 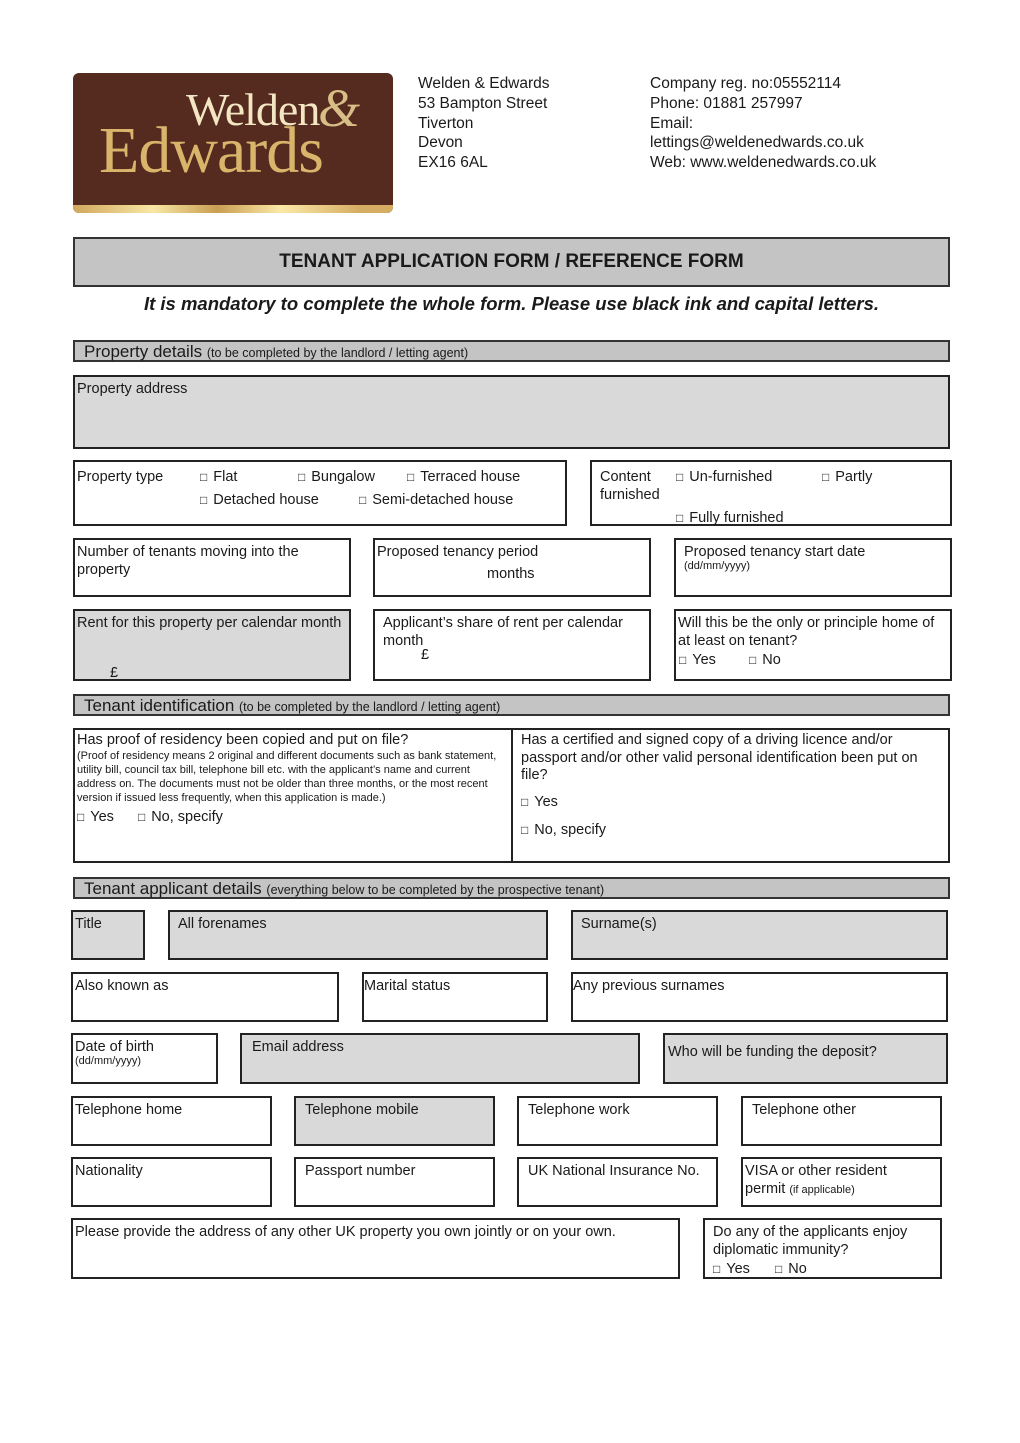 I want to click on field-label: Proposed tenancy period, so click(x=458, y=552).